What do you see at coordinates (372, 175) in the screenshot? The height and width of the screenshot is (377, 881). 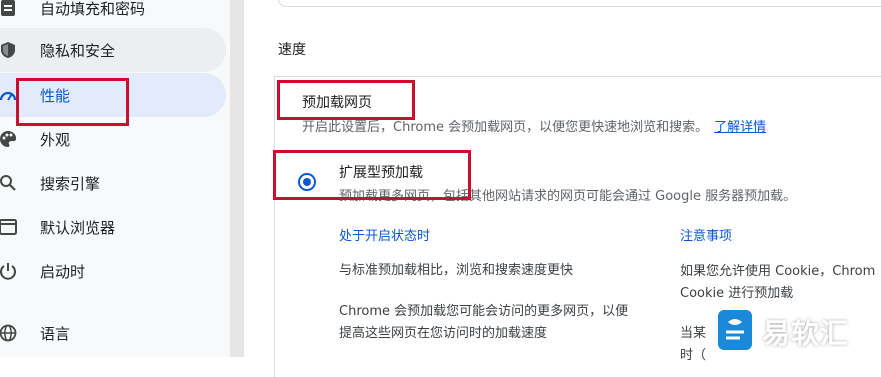 I see `highlight-box-extended` at bounding box center [372, 175].